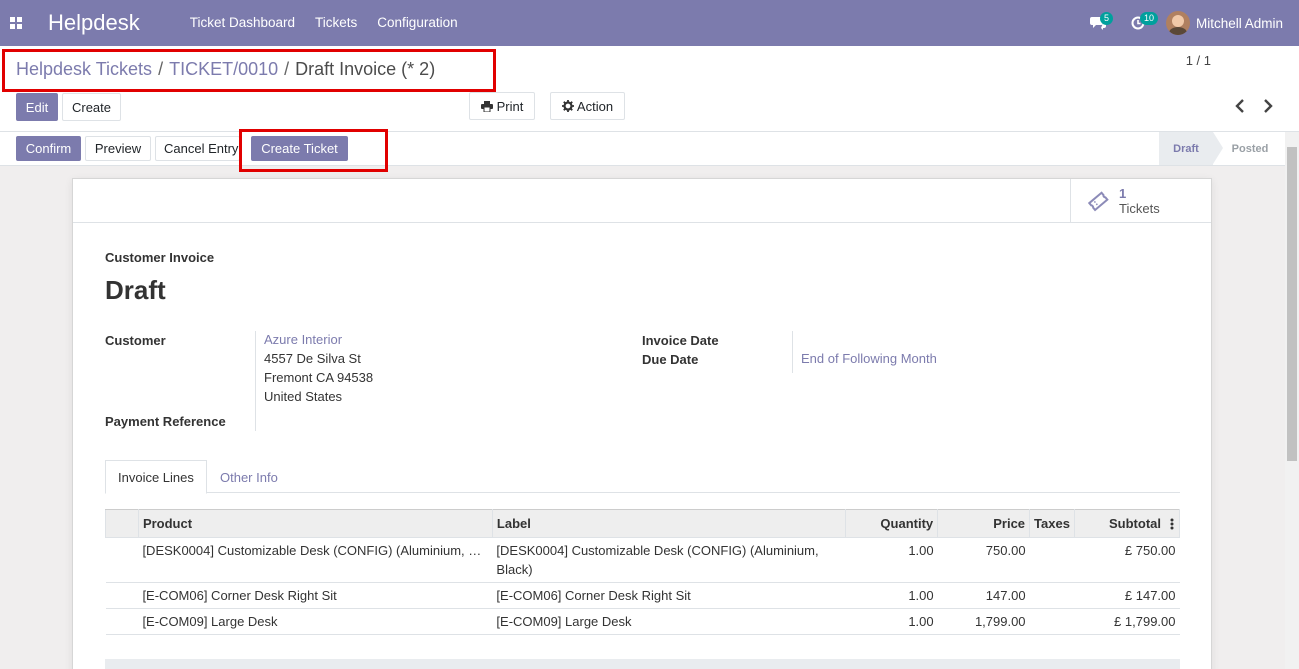 The width and height of the screenshot is (1299, 669). What do you see at coordinates (510, 106) in the screenshot?
I see `print-label: Print` at bounding box center [510, 106].